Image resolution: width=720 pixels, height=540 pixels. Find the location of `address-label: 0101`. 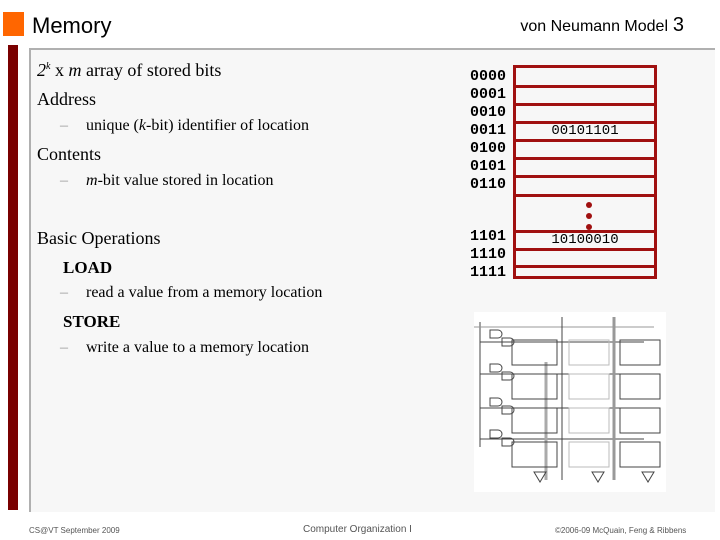

address-label: 0101 is located at coordinates (488, 166).